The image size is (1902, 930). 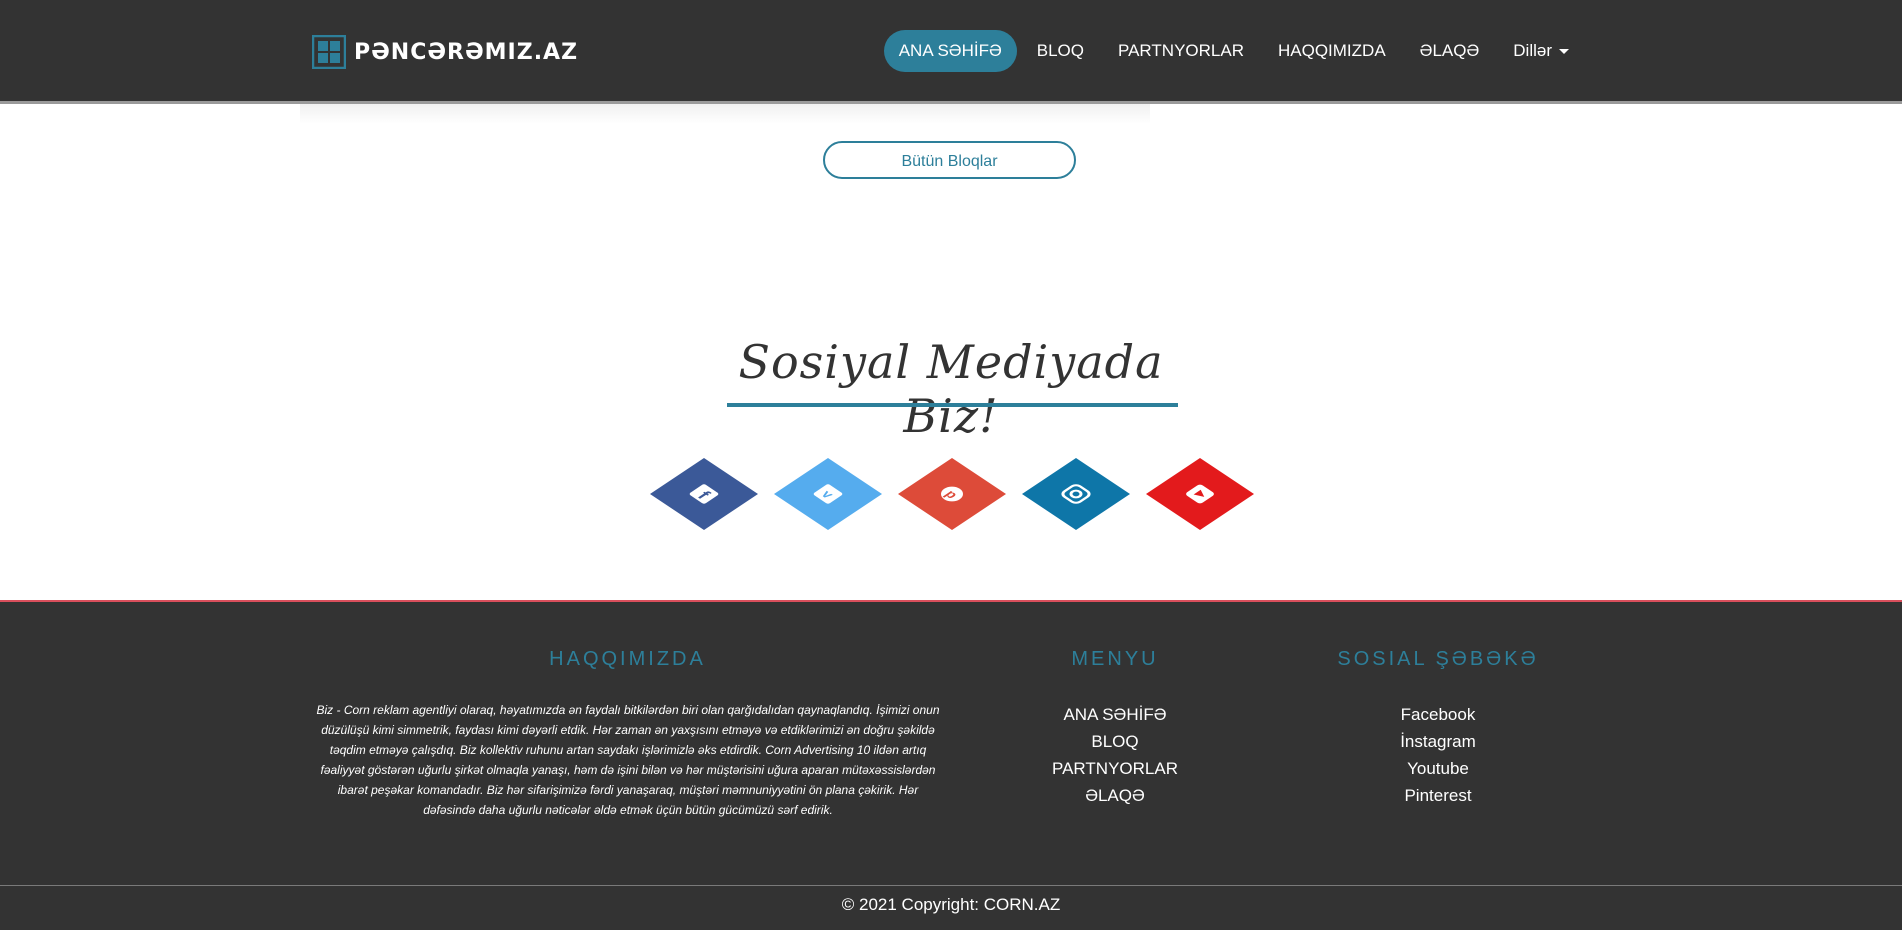 I want to click on logo-text: PƏNCƏRƏMIZ.AZ, so click(x=466, y=52).